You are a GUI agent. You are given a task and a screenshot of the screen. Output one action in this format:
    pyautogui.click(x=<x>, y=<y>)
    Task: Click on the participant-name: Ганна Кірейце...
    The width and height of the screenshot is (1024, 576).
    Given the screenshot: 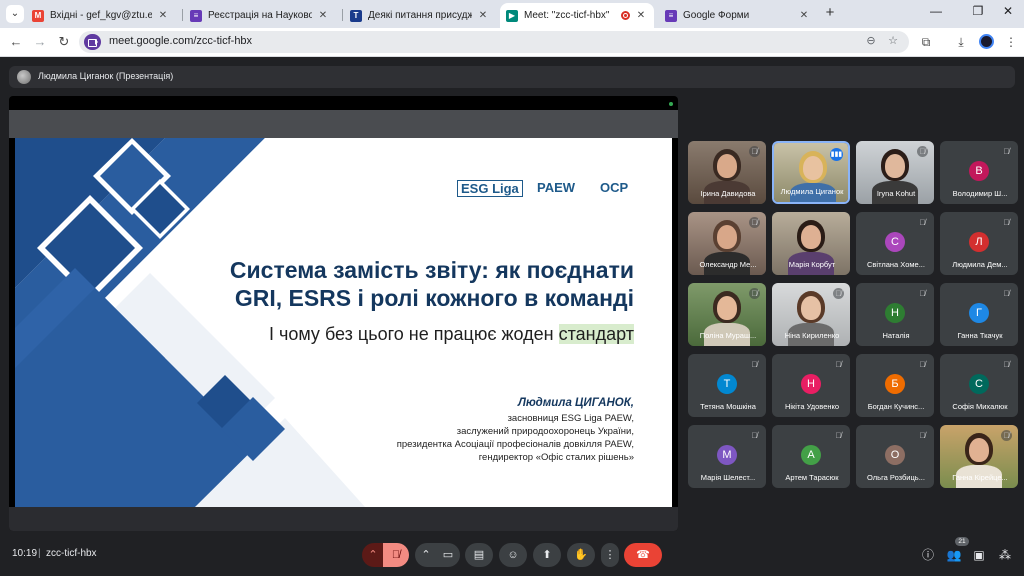 What is the action you would take?
    pyautogui.click(x=980, y=477)
    